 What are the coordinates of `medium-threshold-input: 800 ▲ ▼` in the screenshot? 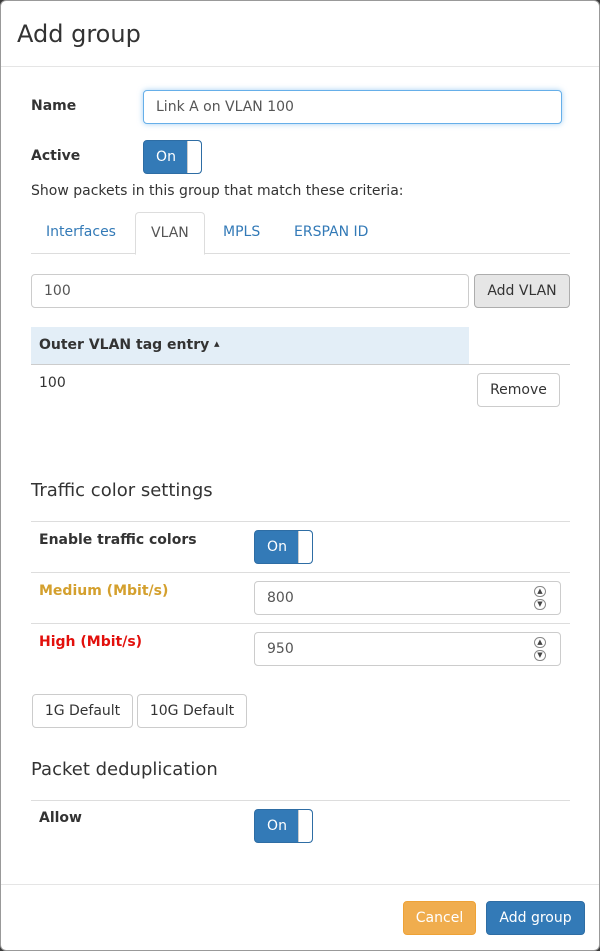 It's located at (407, 598).